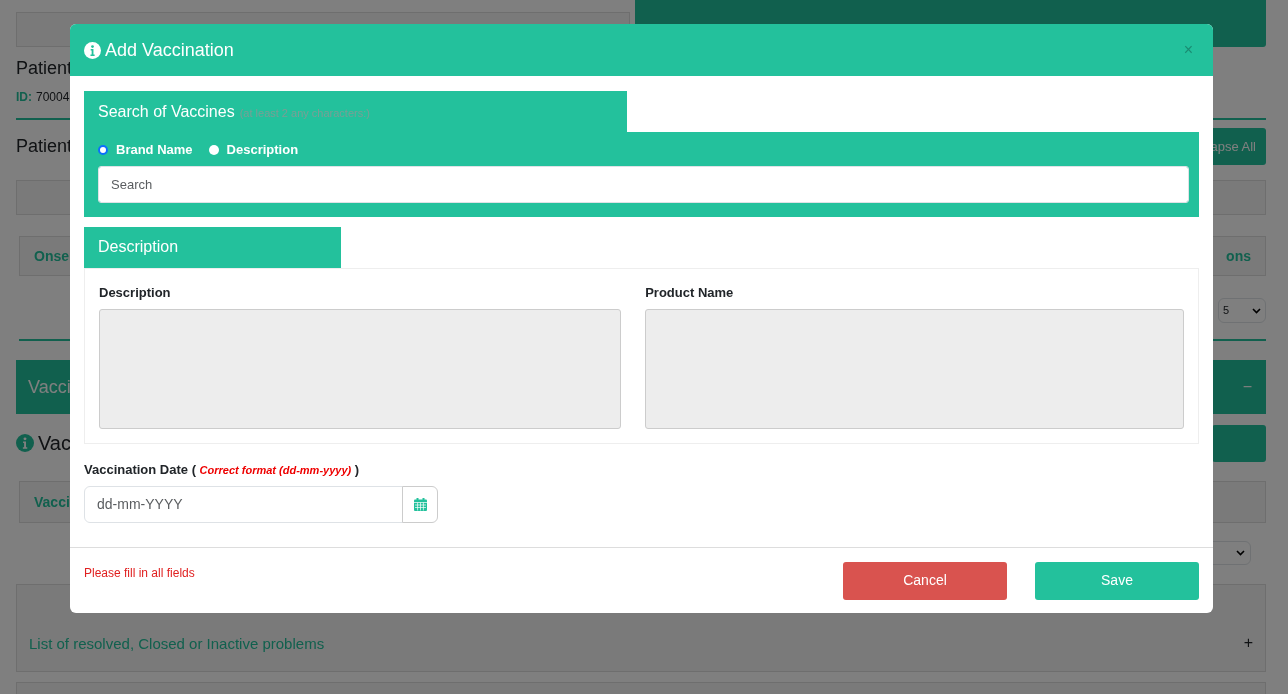 This screenshot has width=1288, height=694. Describe the element at coordinates (1188, 50) in the screenshot. I see `close-button: ×` at that location.